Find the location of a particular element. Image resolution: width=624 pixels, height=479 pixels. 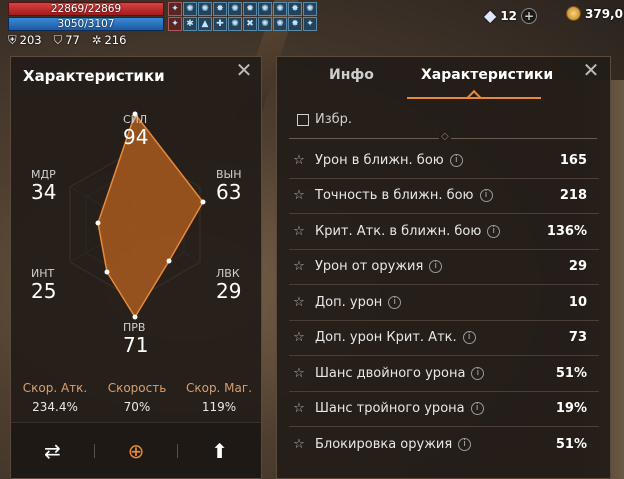

tab-info: Инфо is located at coordinates (351, 75).